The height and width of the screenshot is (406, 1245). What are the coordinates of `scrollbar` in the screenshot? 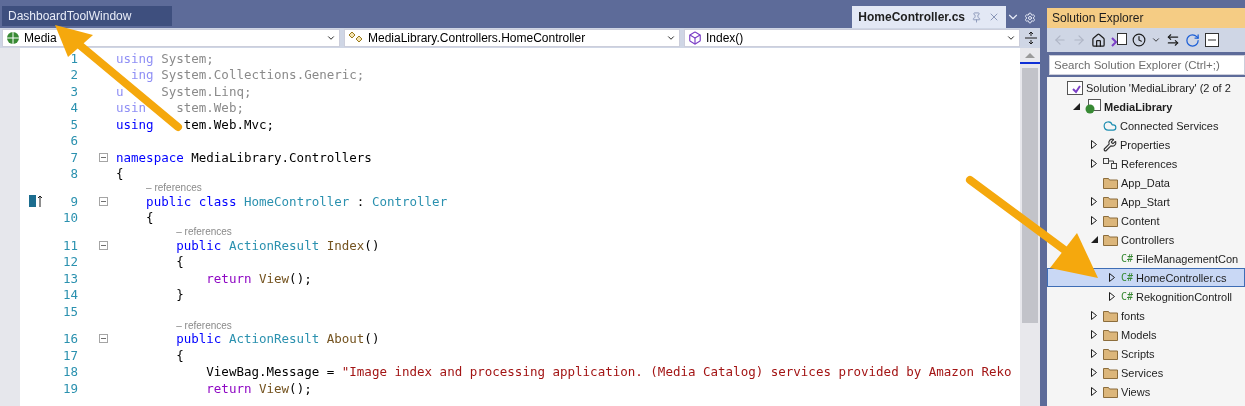 It's located at (1030, 227).